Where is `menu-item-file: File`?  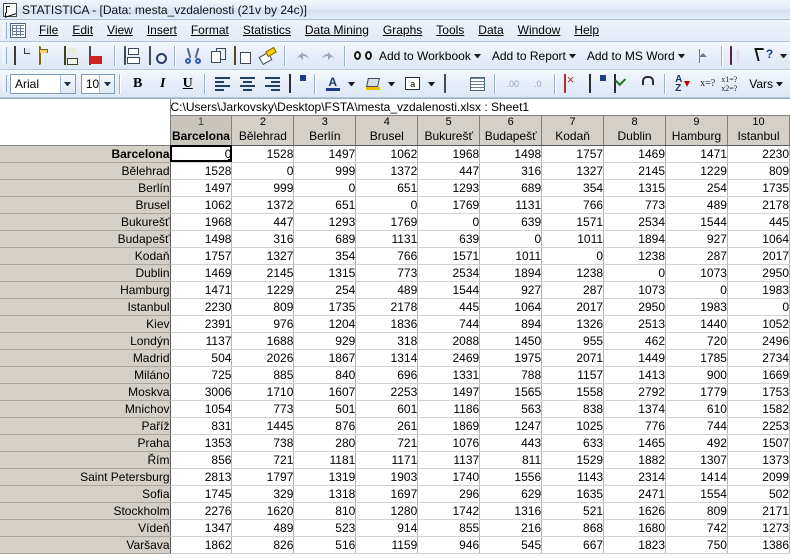 menu-item-file: File is located at coordinates (48, 30).